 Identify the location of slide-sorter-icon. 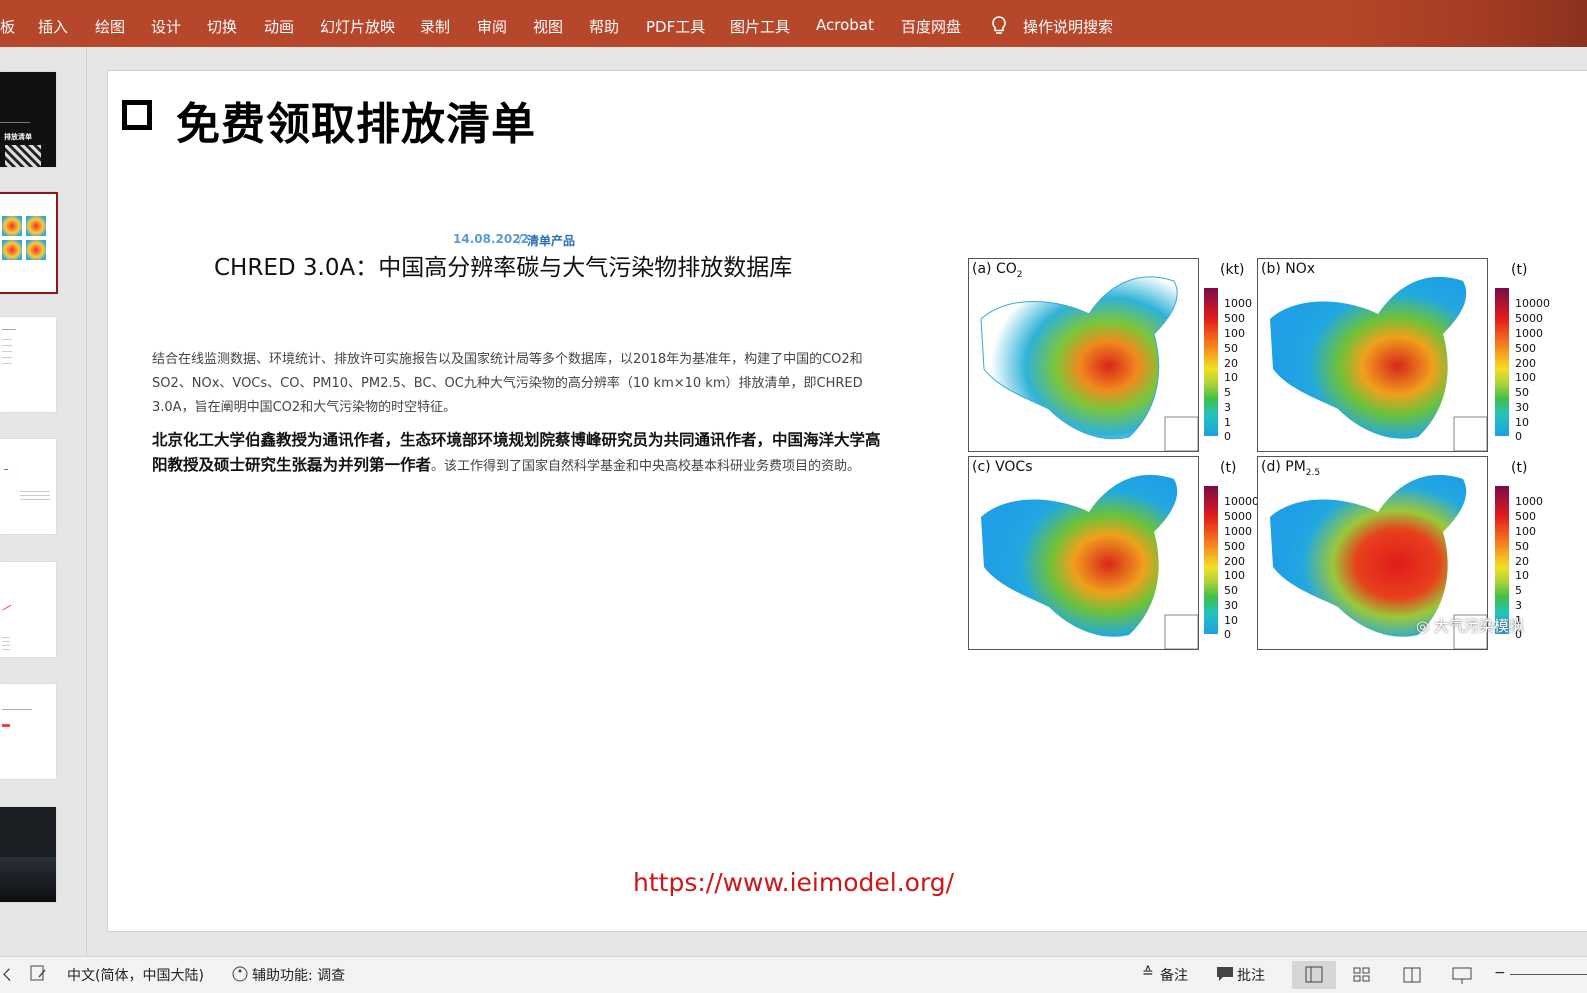
(1361, 974).